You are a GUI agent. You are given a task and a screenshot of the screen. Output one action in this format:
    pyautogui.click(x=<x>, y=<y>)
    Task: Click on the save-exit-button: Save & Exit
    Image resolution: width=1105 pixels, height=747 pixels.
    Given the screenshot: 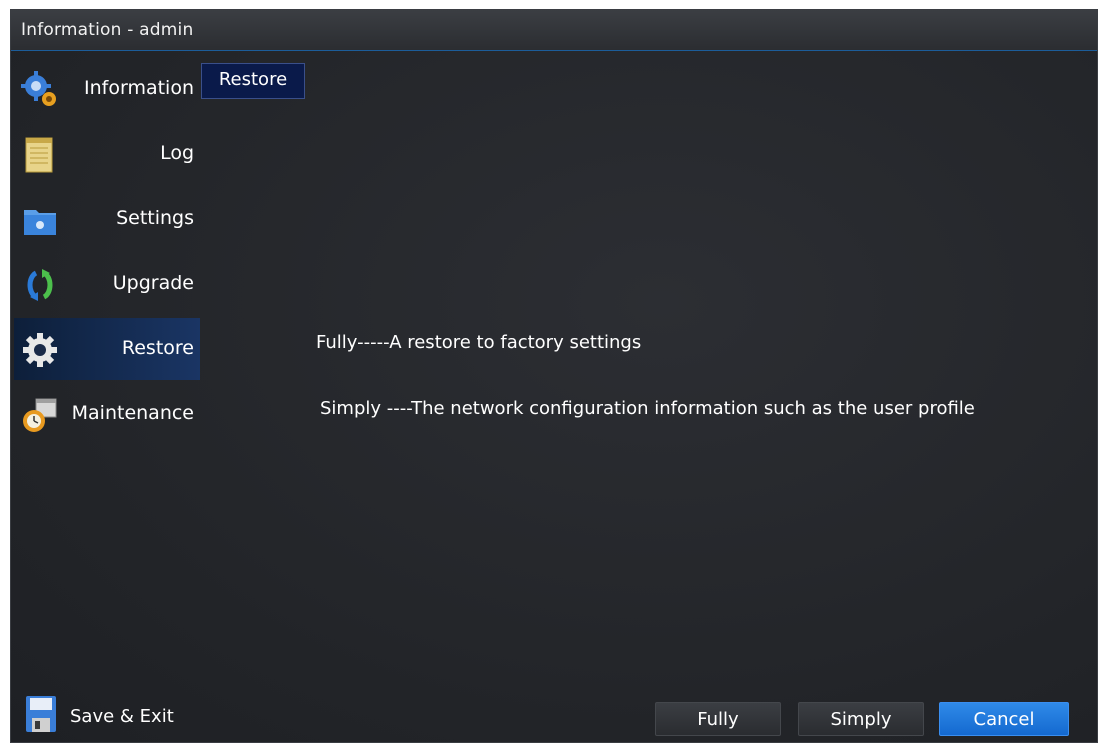 What is the action you would take?
    pyautogui.click(x=109, y=712)
    